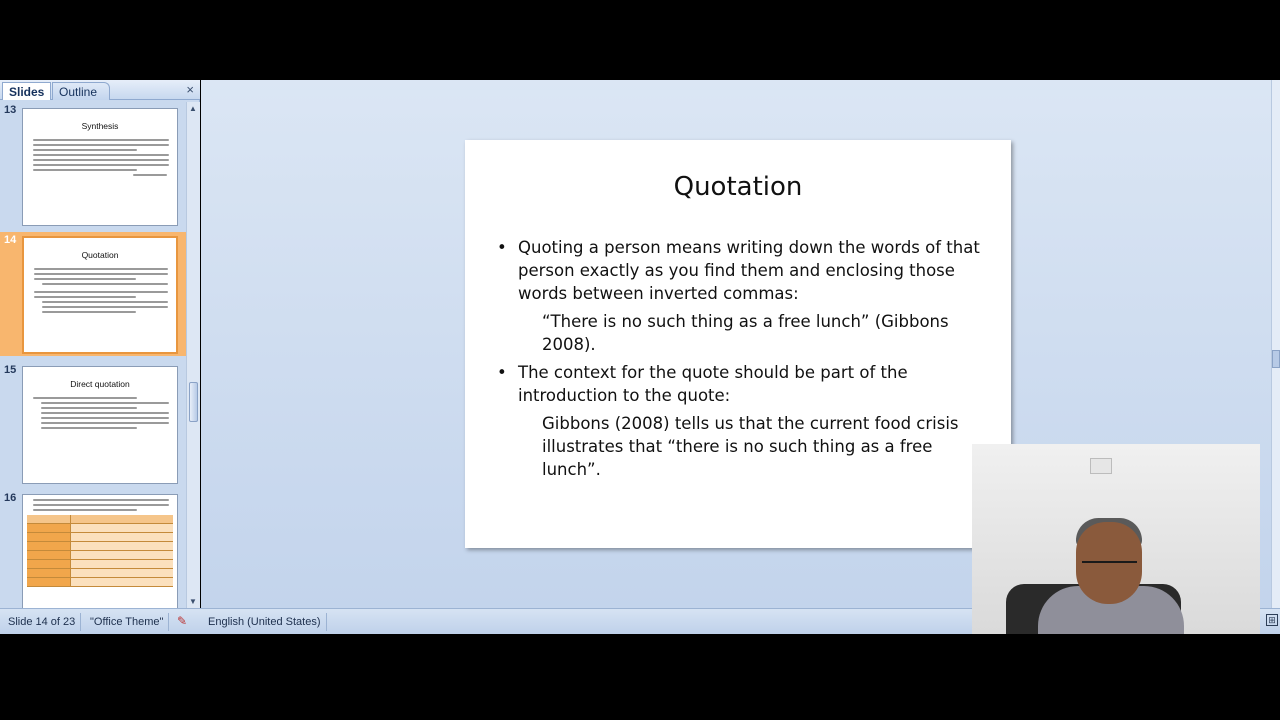  What do you see at coordinates (42, 622) in the screenshot?
I see `slide-indicator: Slide 14 of 23` at bounding box center [42, 622].